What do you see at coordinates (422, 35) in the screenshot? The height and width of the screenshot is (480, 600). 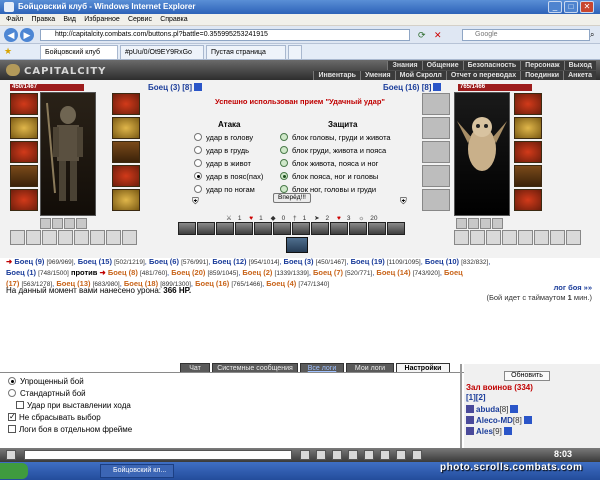 I see `refresh-icon: ⟳` at bounding box center [422, 35].